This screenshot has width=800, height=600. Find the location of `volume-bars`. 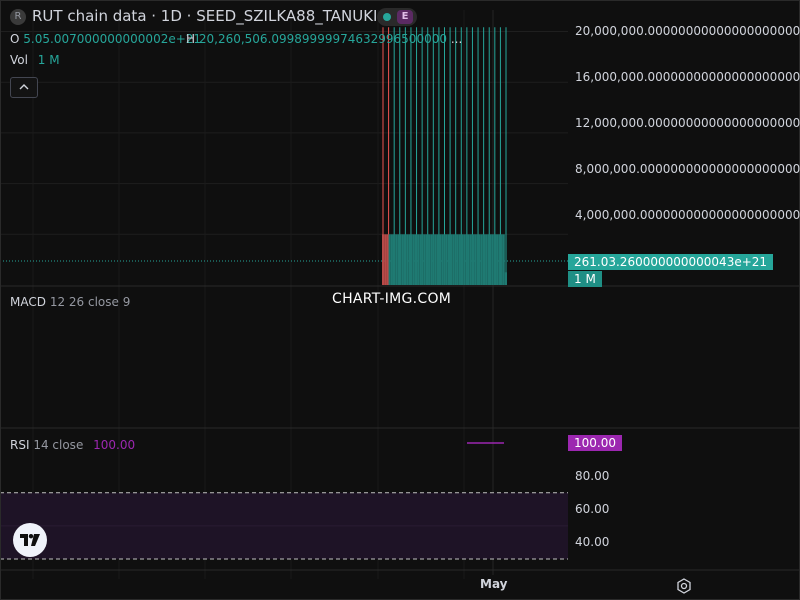

volume-bars is located at coordinates (444, 259).